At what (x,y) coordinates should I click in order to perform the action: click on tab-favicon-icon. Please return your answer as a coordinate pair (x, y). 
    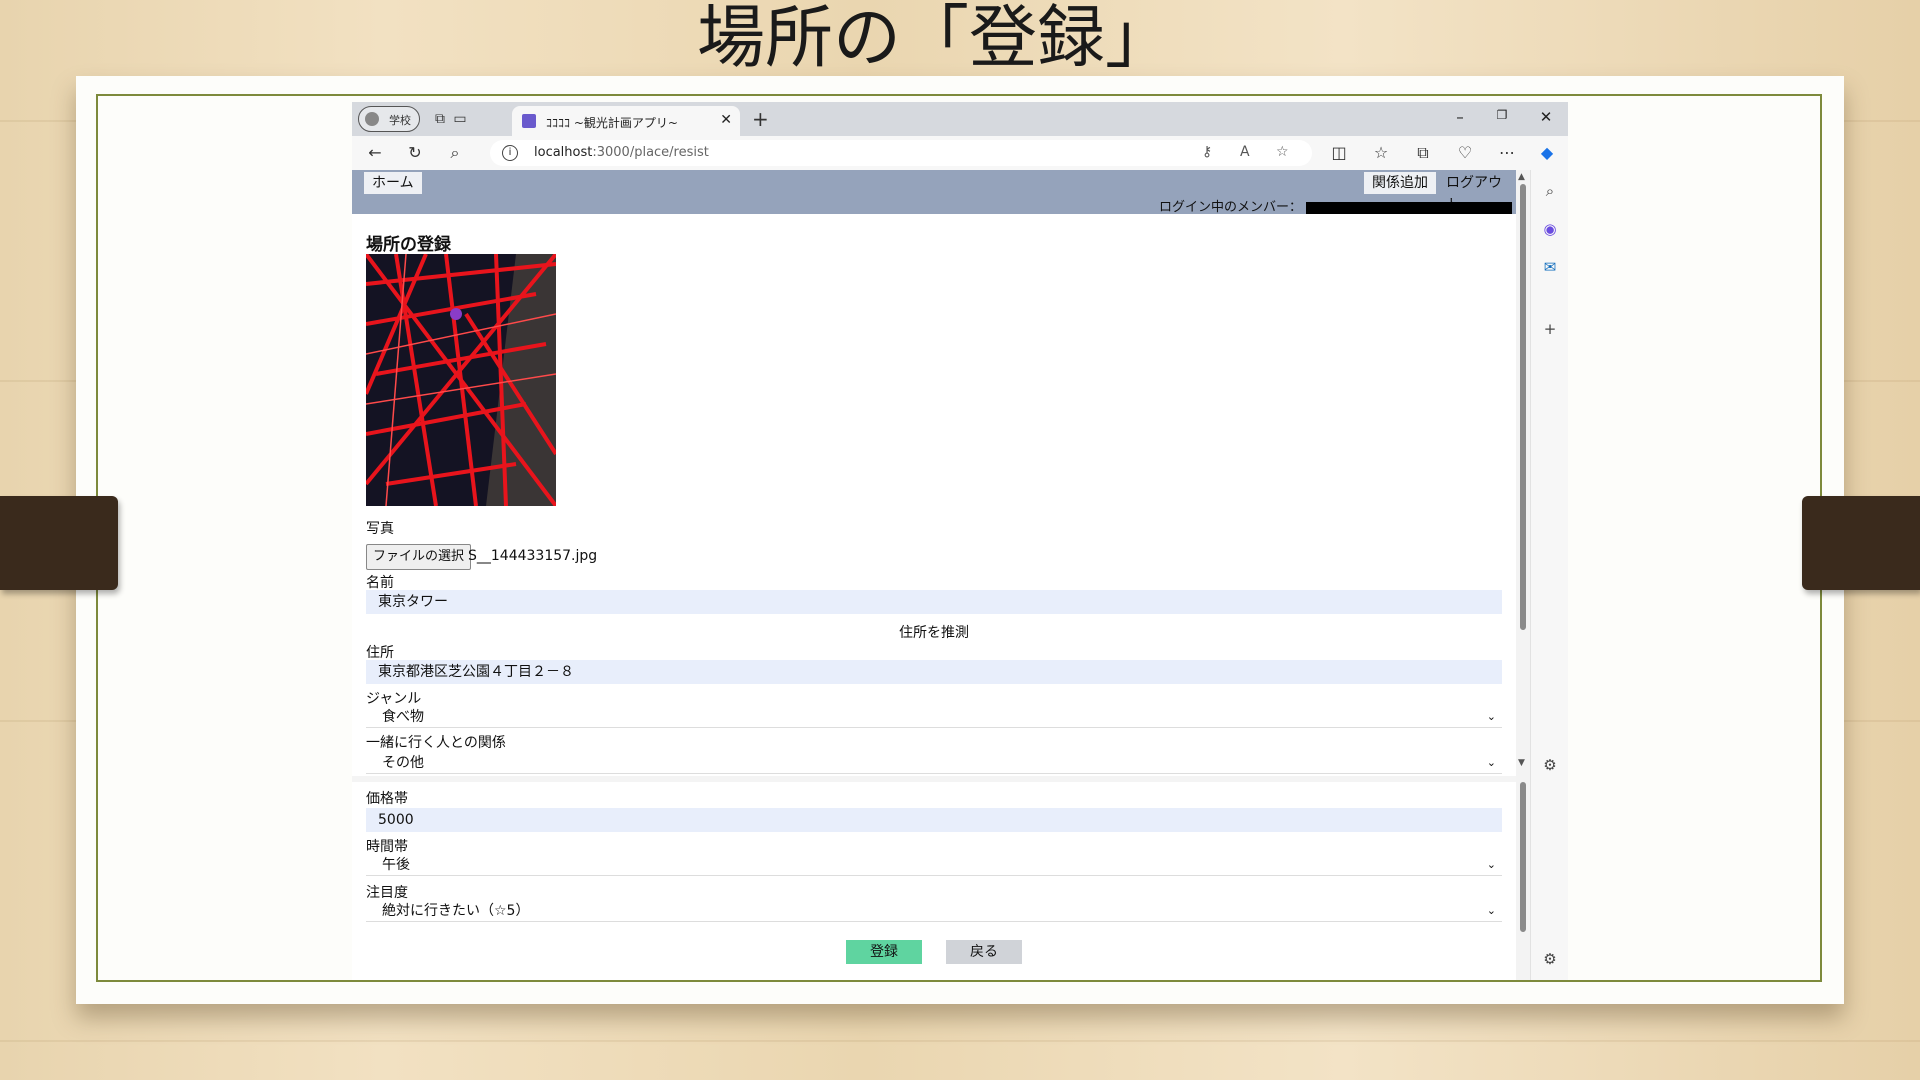
    Looking at the image, I should click on (529, 121).